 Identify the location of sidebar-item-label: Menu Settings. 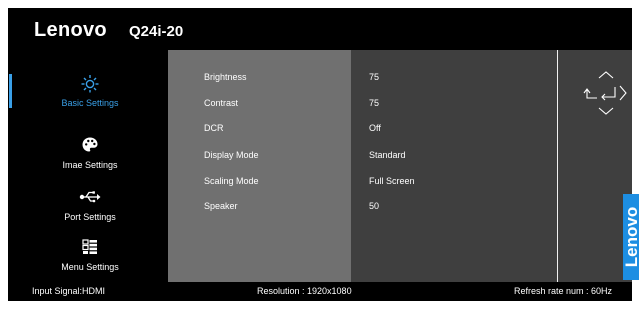
(90, 267).